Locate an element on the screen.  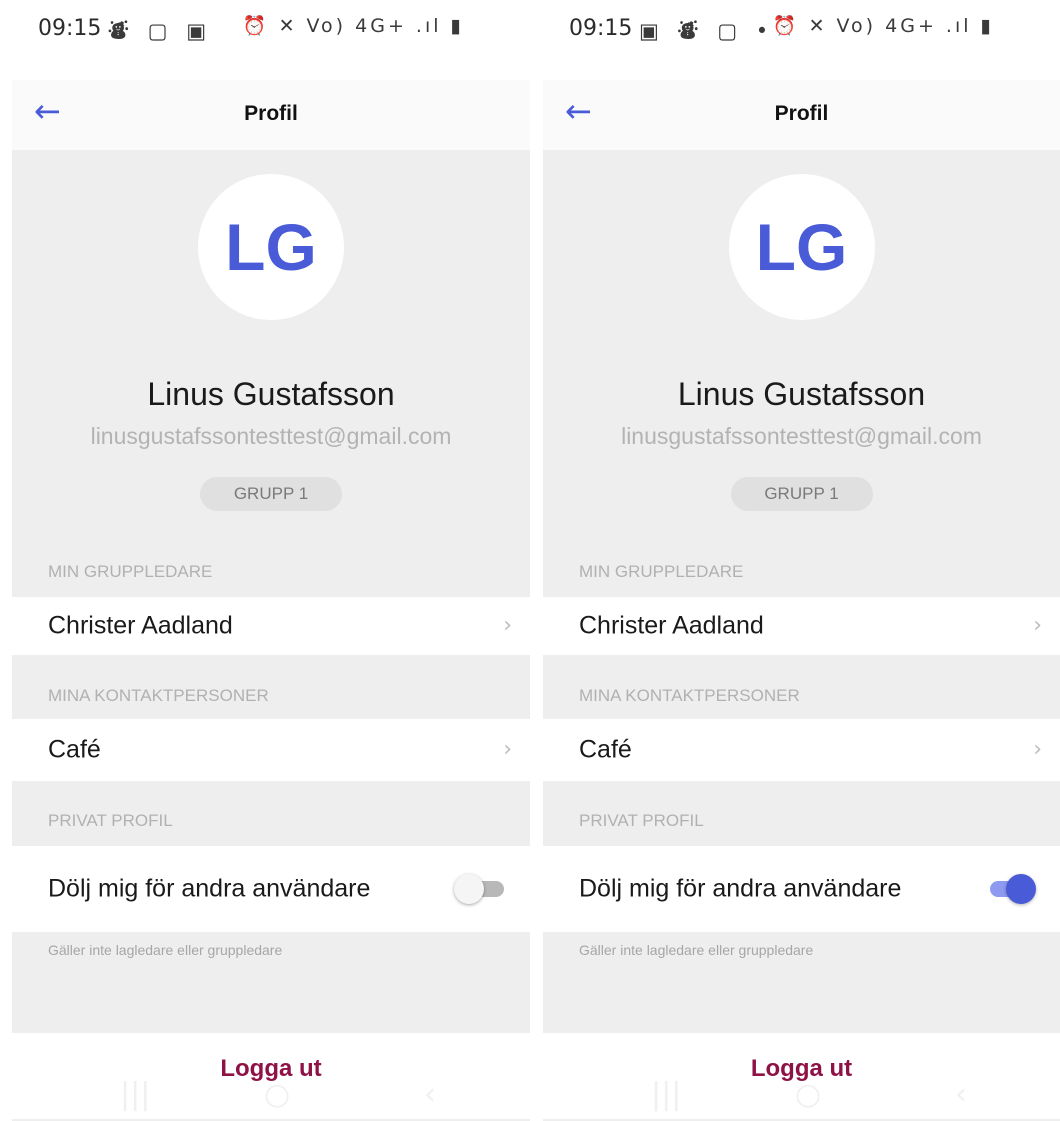
notification-icons: ▣ ⛇ ▢ • is located at coordinates (707, 31).